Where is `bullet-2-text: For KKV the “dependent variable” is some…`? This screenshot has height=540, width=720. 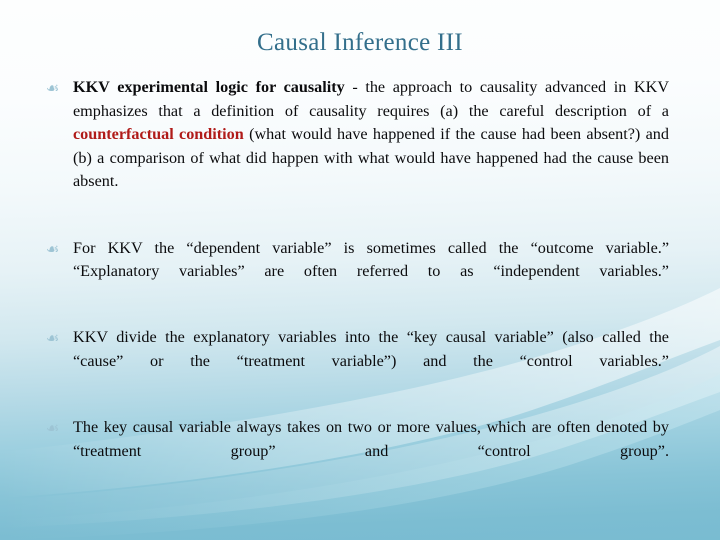
bullet-2-text: For KKV the “dependent variable” is some… is located at coordinates (371, 259).